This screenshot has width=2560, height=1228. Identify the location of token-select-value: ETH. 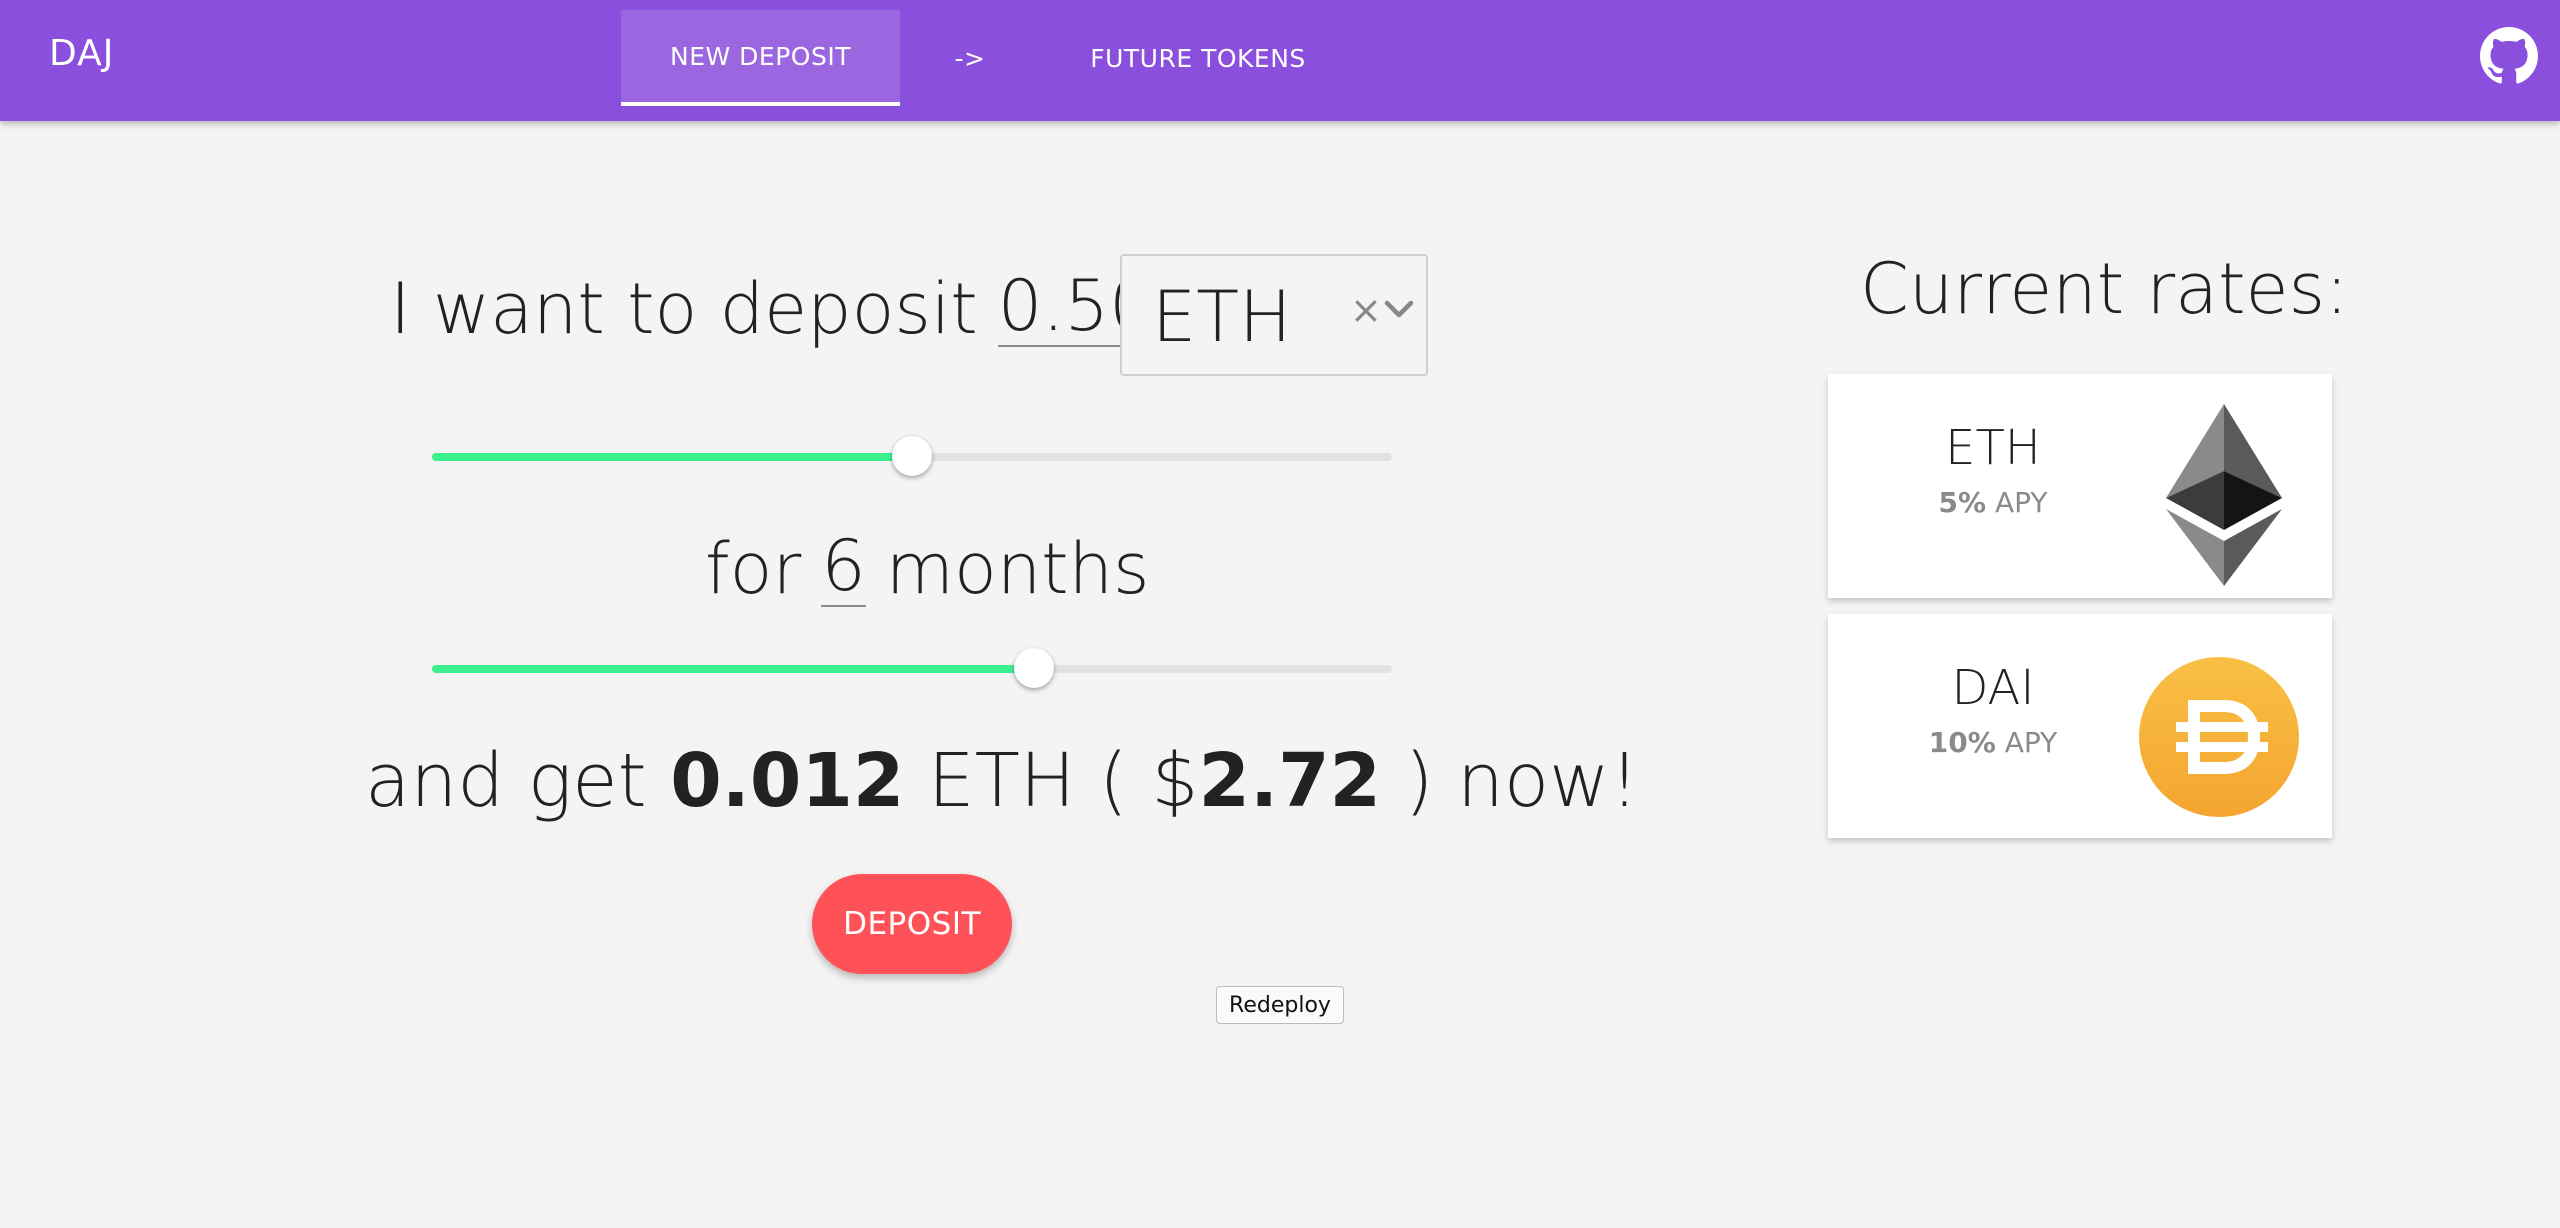
(1222, 317).